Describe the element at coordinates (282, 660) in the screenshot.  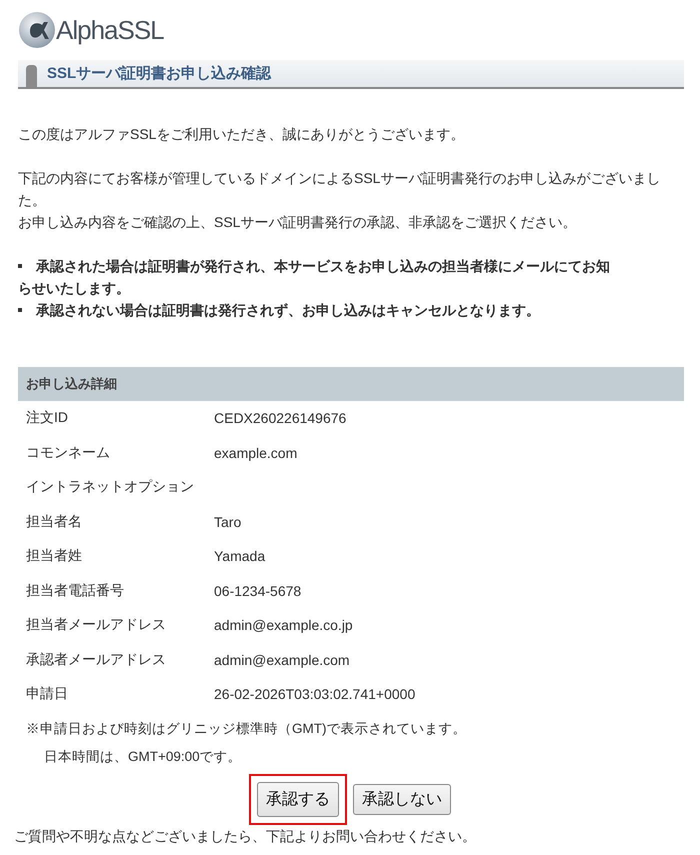
I see `field-value: admin@example.com` at that location.